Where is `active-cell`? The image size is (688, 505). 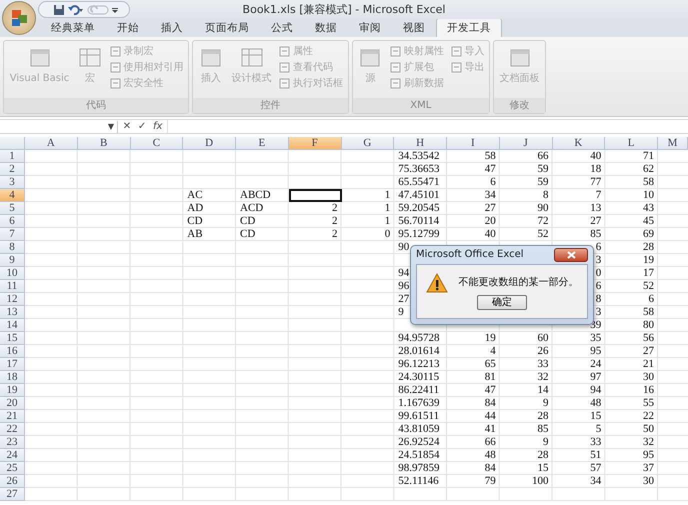 active-cell is located at coordinates (315, 195).